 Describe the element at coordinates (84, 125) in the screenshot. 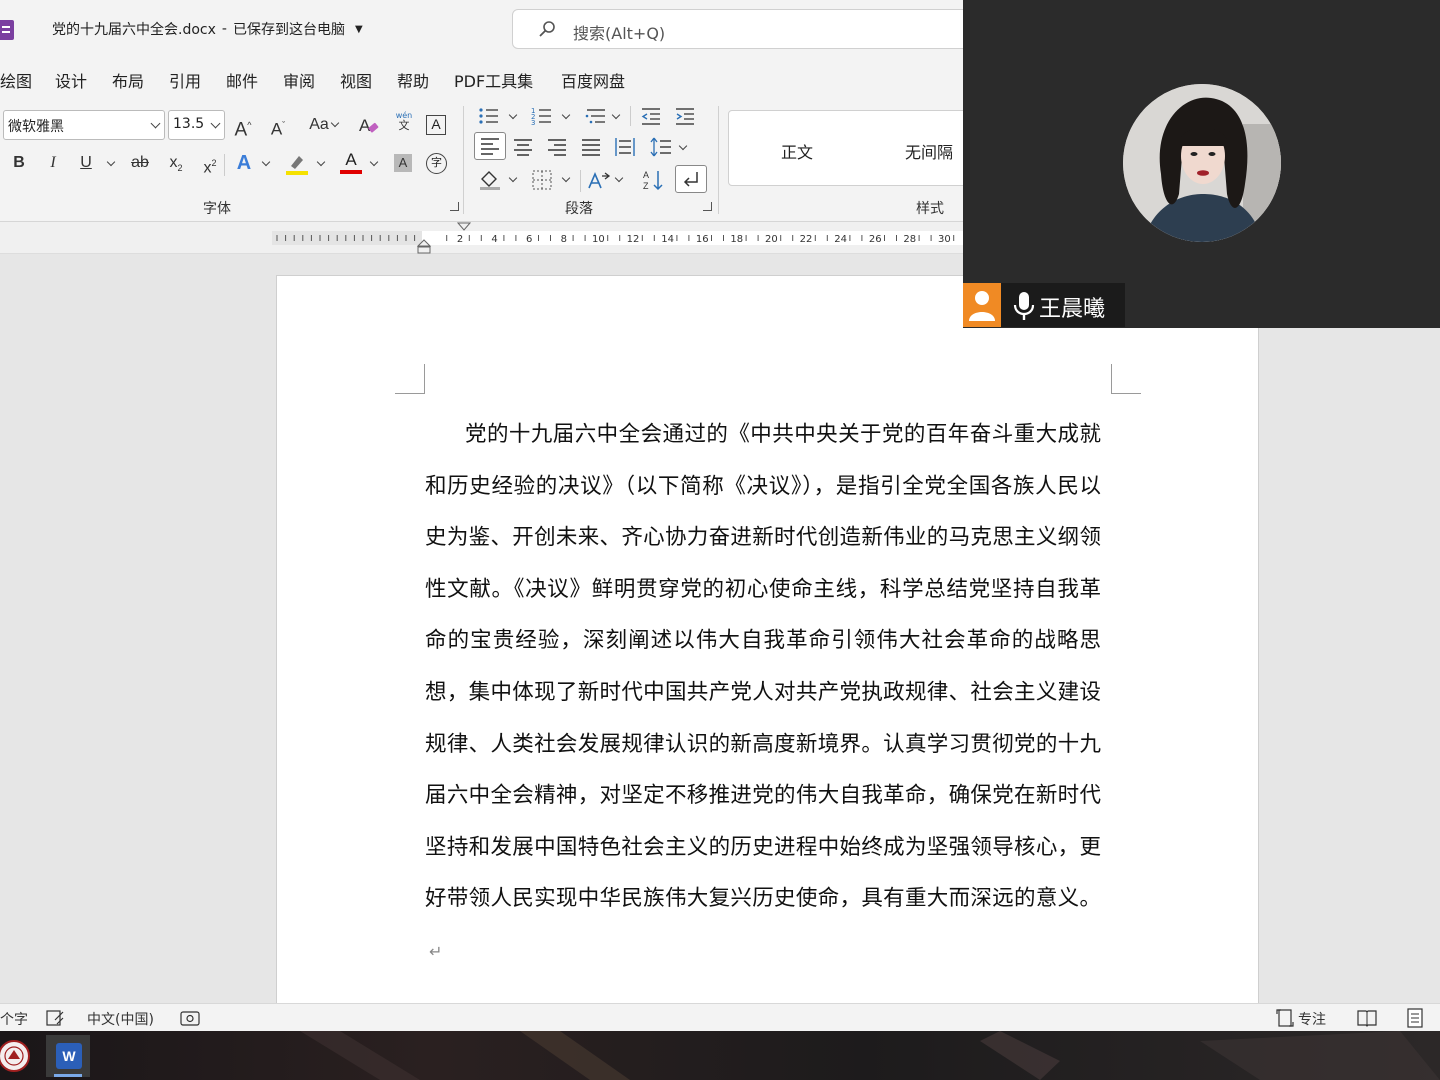

I see `font-name-select: 微软雅黑` at that location.